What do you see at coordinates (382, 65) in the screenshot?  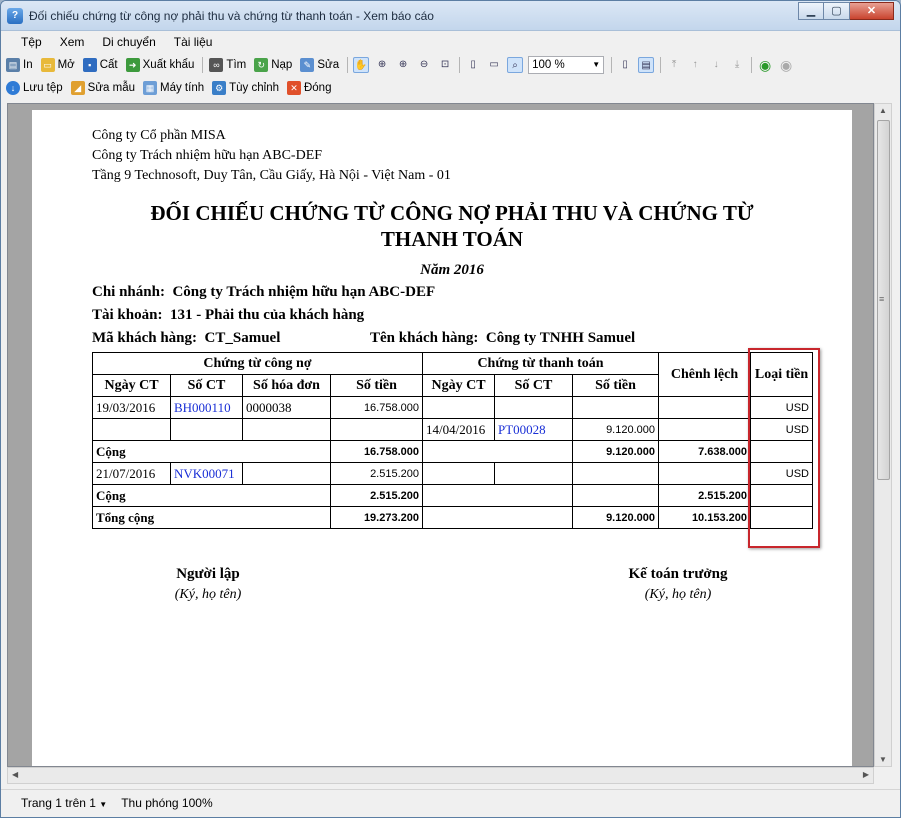 I see `zoom-tool-icon: ⊕` at bounding box center [382, 65].